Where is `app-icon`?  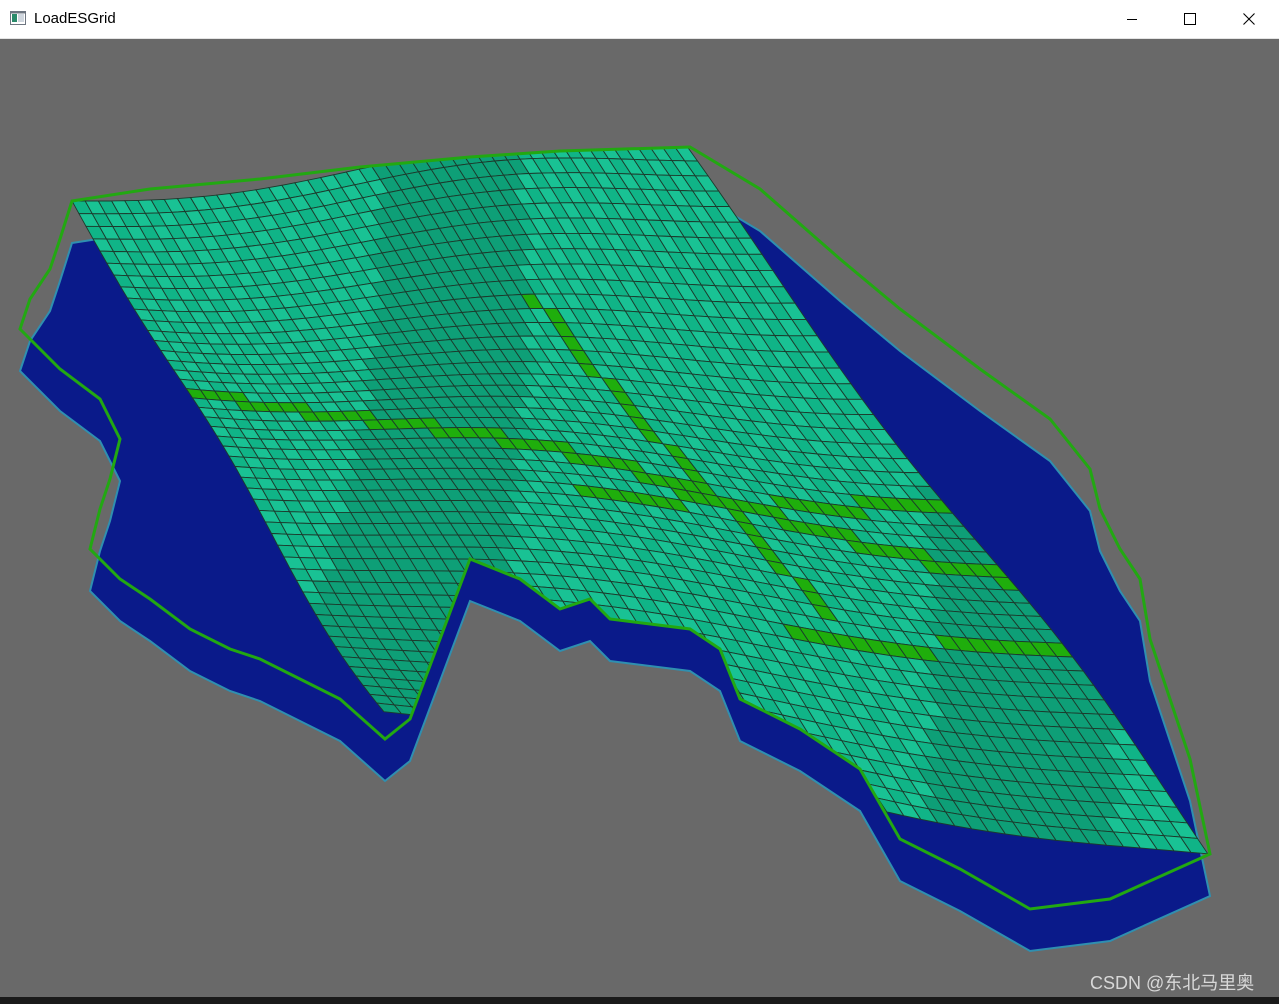
app-icon is located at coordinates (18, 18).